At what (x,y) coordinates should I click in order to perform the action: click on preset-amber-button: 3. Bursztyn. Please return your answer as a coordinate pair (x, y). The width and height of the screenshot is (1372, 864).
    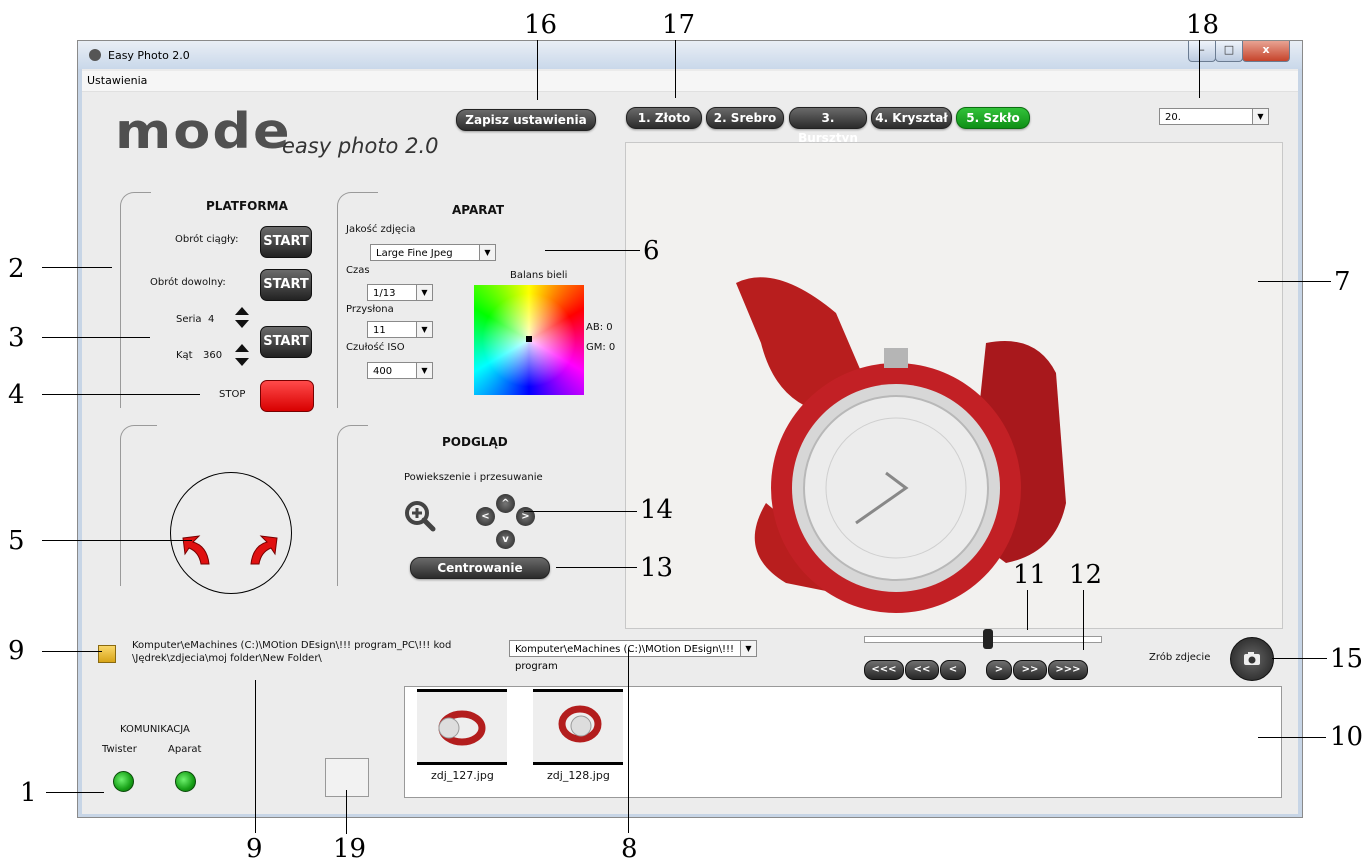
    Looking at the image, I should click on (828, 126).